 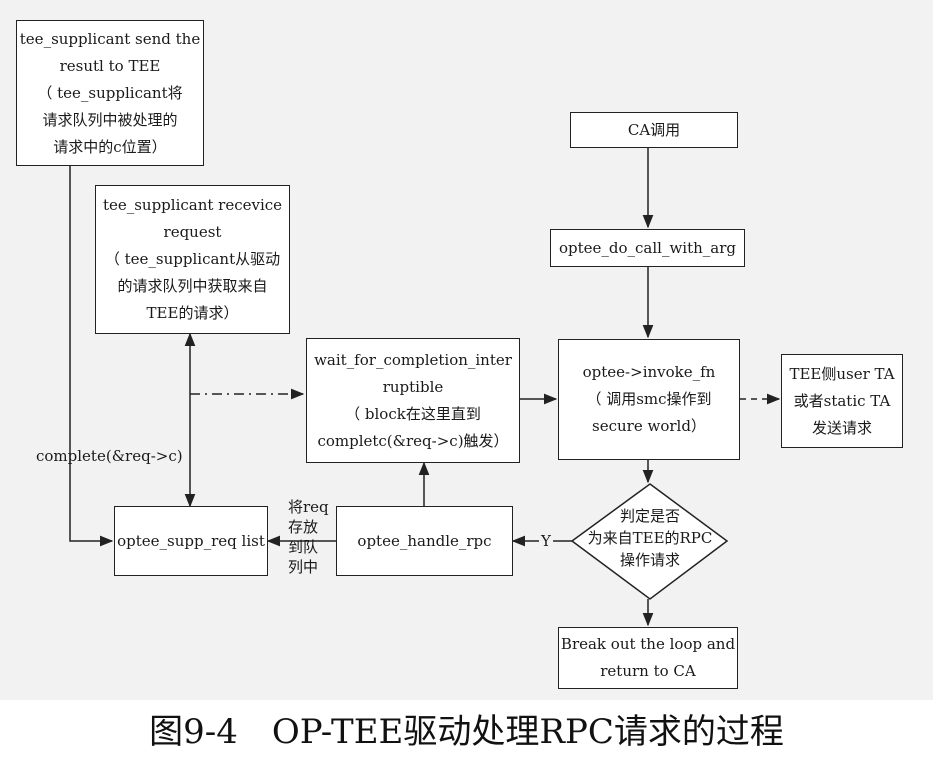 I want to click on invoke-line-2: （ 调用smc操作到, so click(x=649, y=399).